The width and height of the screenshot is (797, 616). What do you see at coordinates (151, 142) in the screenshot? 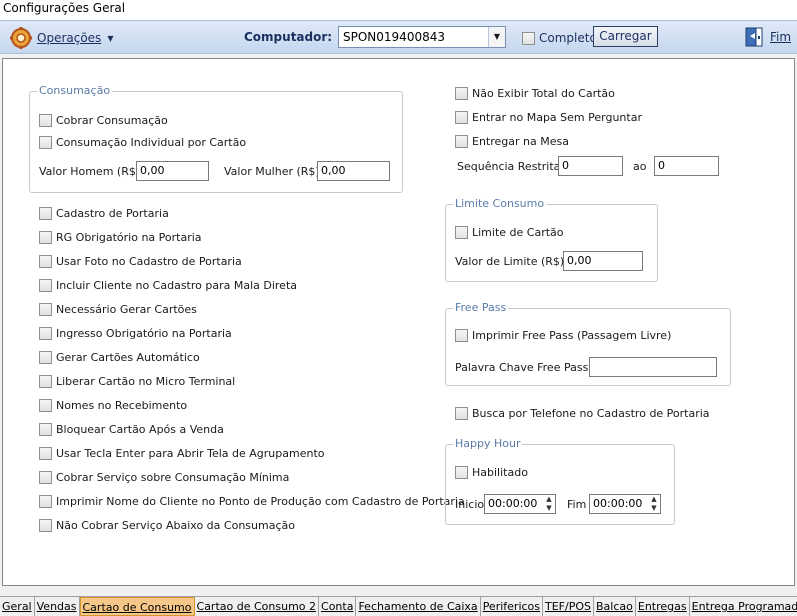
I see `consumo-individual-label: Consumação Individual por Cartão` at bounding box center [151, 142].